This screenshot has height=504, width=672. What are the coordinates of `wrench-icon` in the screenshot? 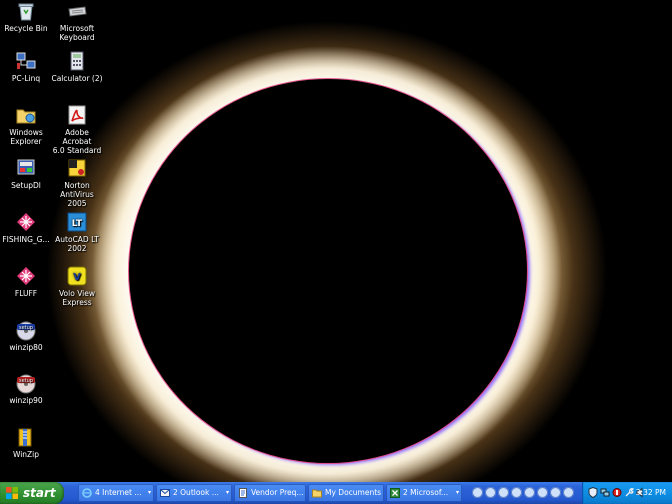 It's located at (629, 492).